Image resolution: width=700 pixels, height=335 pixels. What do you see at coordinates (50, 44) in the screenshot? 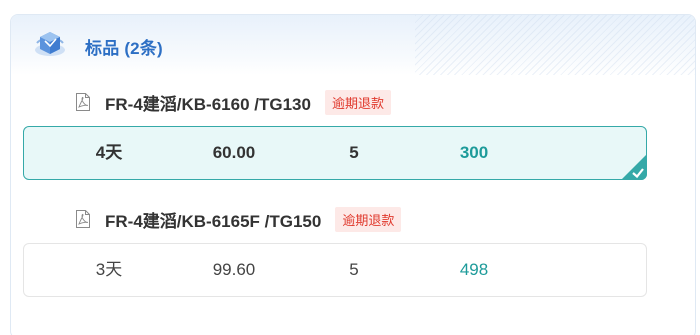
I see `cube-package-icon` at bounding box center [50, 44].